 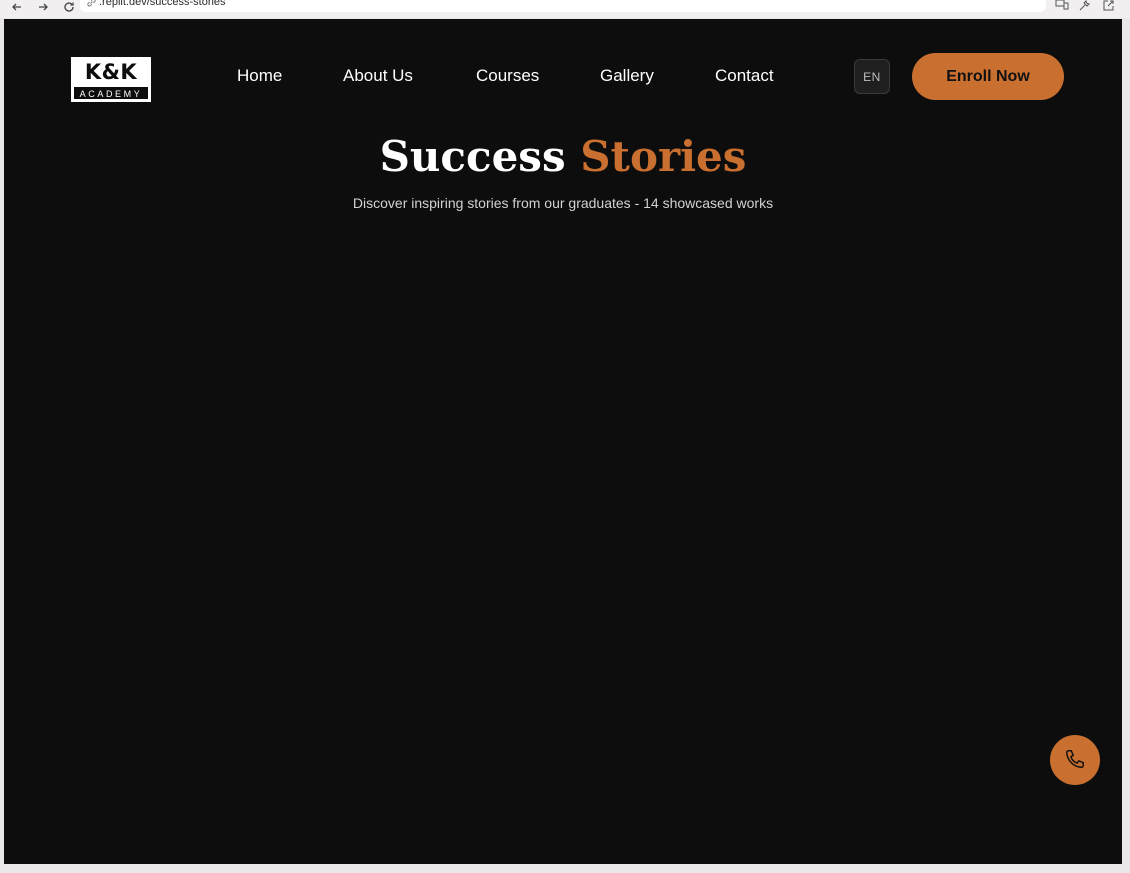 I want to click on logo-mark: K&K, so click(x=111, y=72).